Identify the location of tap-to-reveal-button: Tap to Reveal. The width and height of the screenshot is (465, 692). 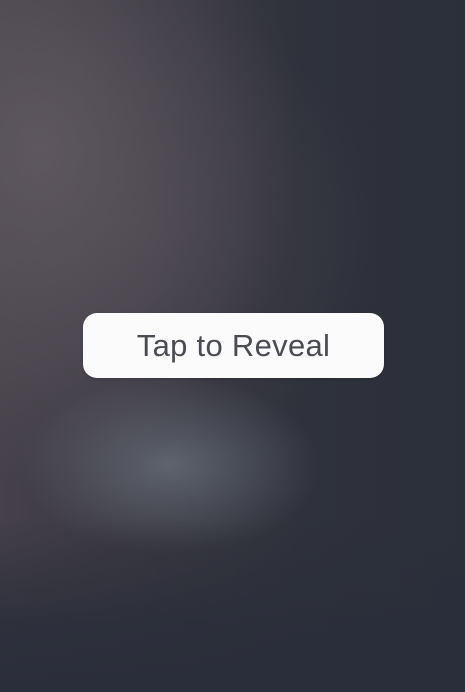
(233, 345).